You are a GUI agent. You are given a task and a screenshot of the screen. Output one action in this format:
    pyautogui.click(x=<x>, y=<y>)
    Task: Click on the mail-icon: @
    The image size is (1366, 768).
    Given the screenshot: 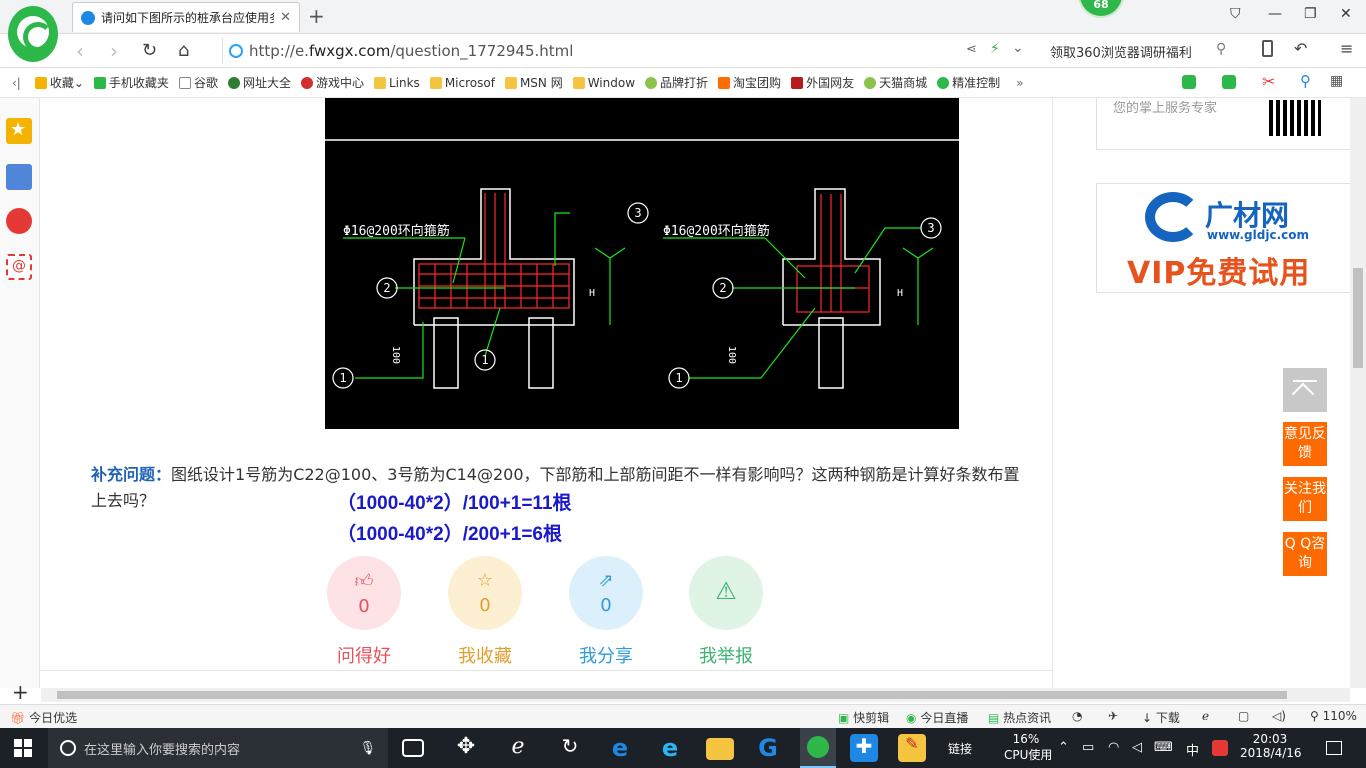 What is the action you would take?
    pyautogui.click(x=19, y=267)
    